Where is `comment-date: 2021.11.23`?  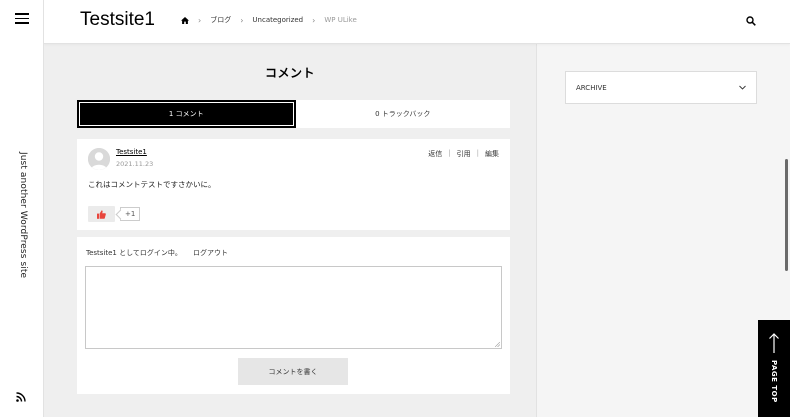 comment-date: 2021.11.23 is located at coordinates (135, 164).